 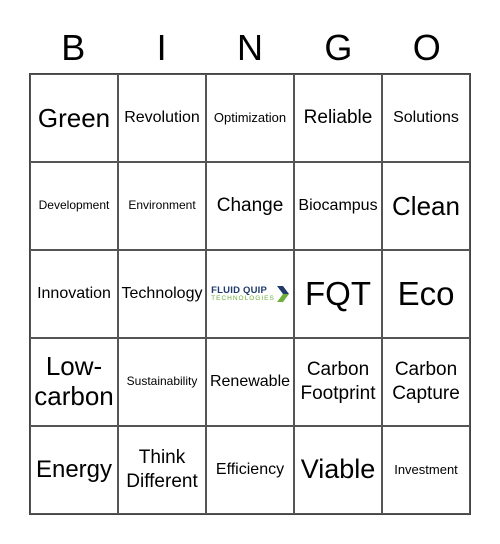 What do you see at coordinates (74, 382) in the screenshot?
I see `bingo-cell: Low-carbon` at bounding box center [74, 382].